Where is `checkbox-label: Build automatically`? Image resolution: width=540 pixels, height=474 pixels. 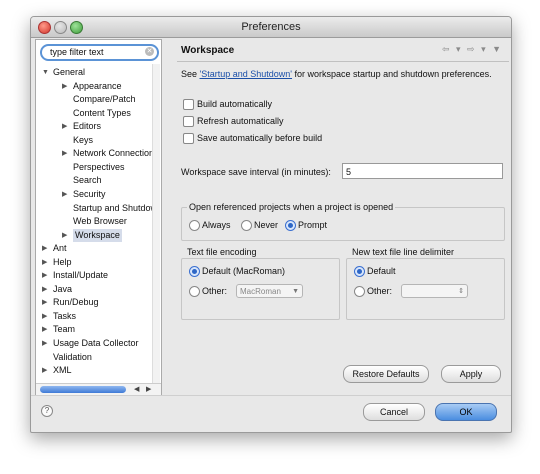
checkbox-label: Build automatically is located at coordinates (235, 104).